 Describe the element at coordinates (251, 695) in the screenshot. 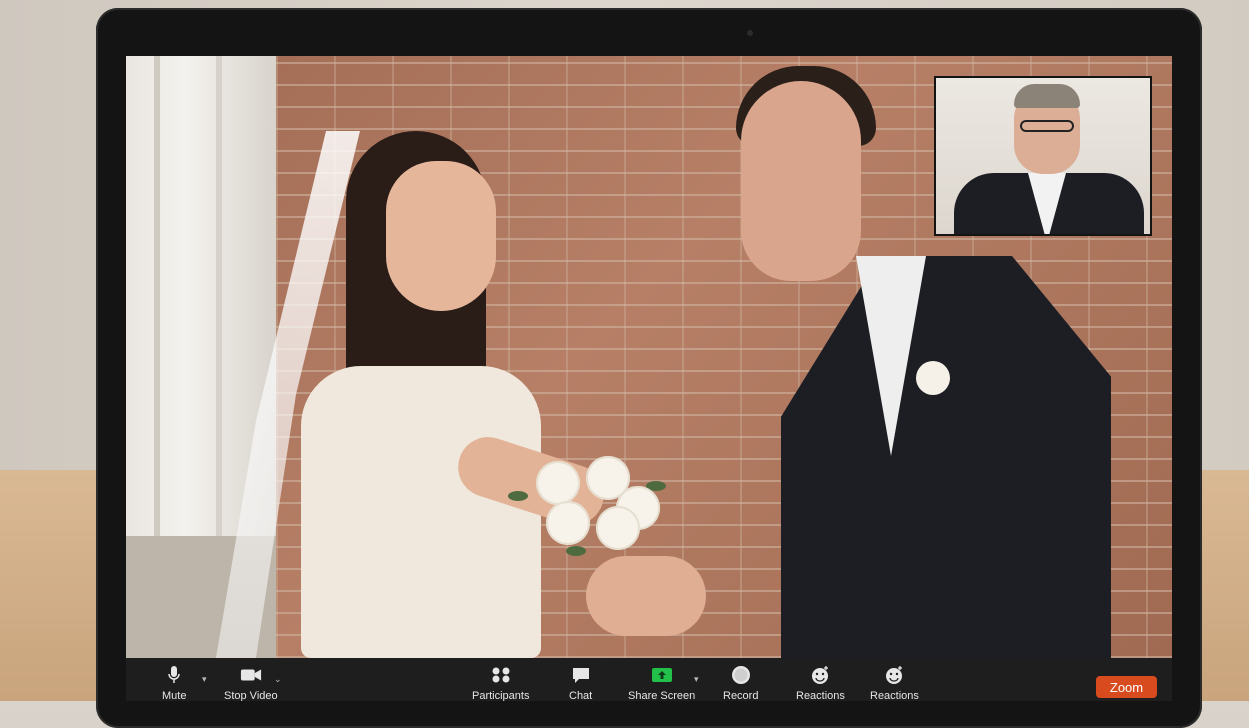

I see `stop-video-label: Stop Video` at that location.